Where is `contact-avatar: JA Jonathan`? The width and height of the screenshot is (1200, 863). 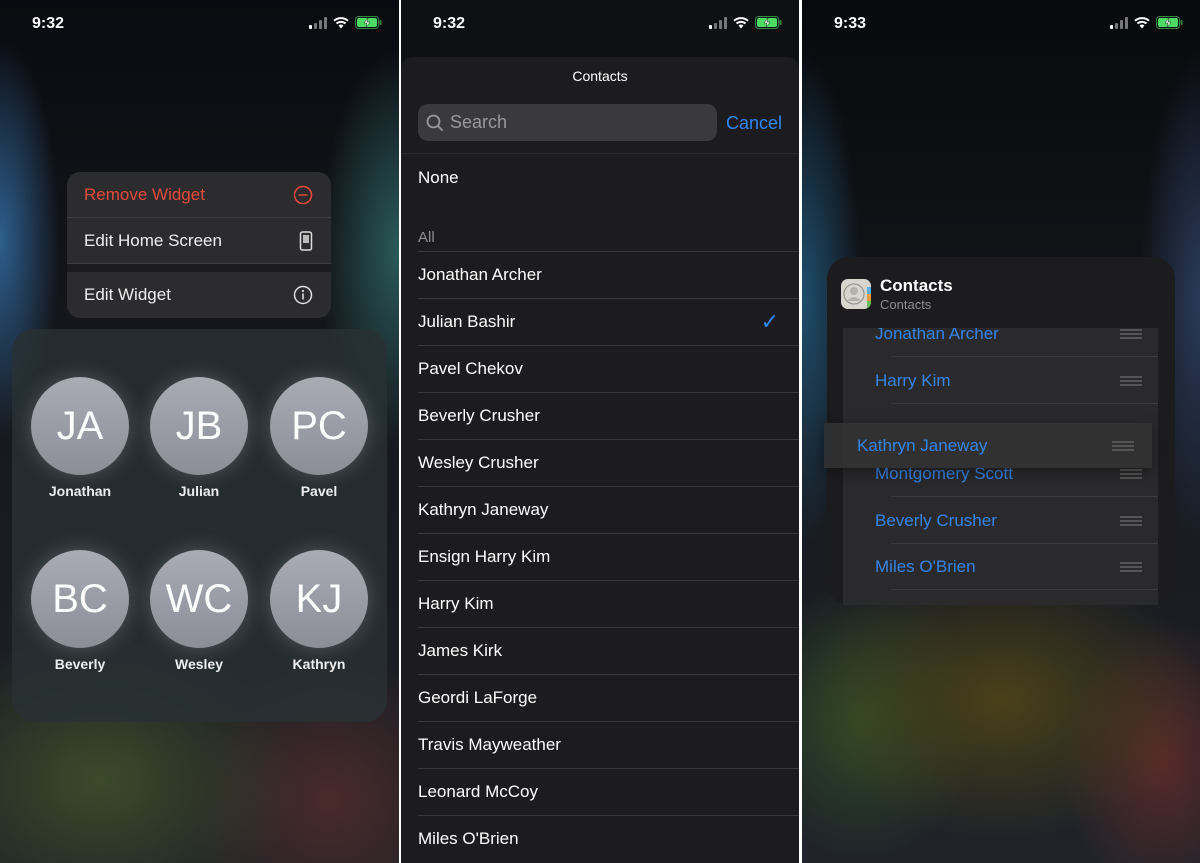
contact-avatar: JA Jonathan is located at coordinates (80, 438).